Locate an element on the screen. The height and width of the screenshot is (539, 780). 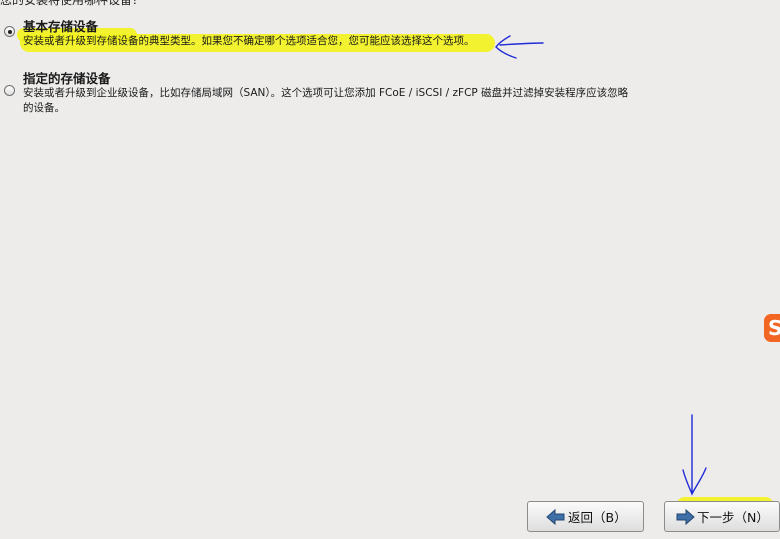
back-button-label: 返回（B） is located at coordinates (597, 517).